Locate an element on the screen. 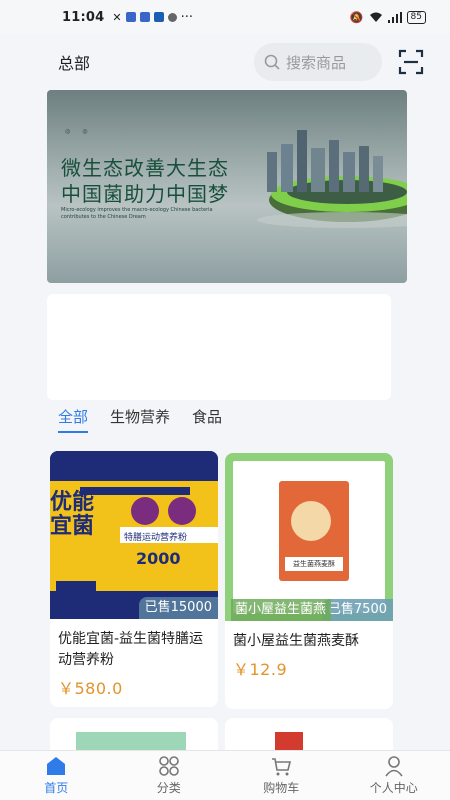 The width and height of the screenshot is (450, 800). search-input: 搜索商品 is located at coordinates (318, 62).